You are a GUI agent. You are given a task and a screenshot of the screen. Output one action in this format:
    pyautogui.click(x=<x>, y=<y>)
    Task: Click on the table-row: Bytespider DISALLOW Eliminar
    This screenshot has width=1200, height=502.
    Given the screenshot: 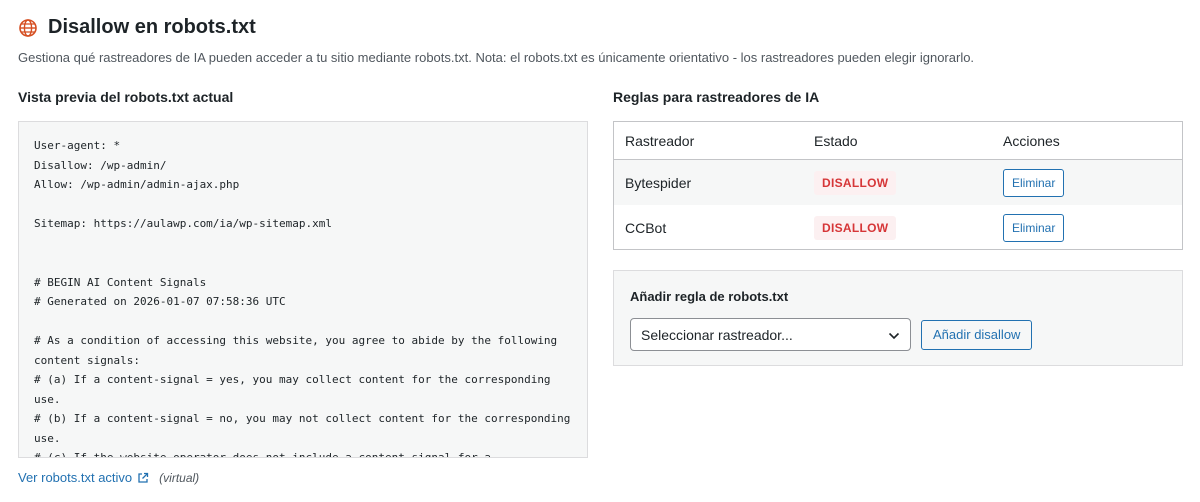 What is the action you would take?
    pyautogui.click(x=898, y=182)
    